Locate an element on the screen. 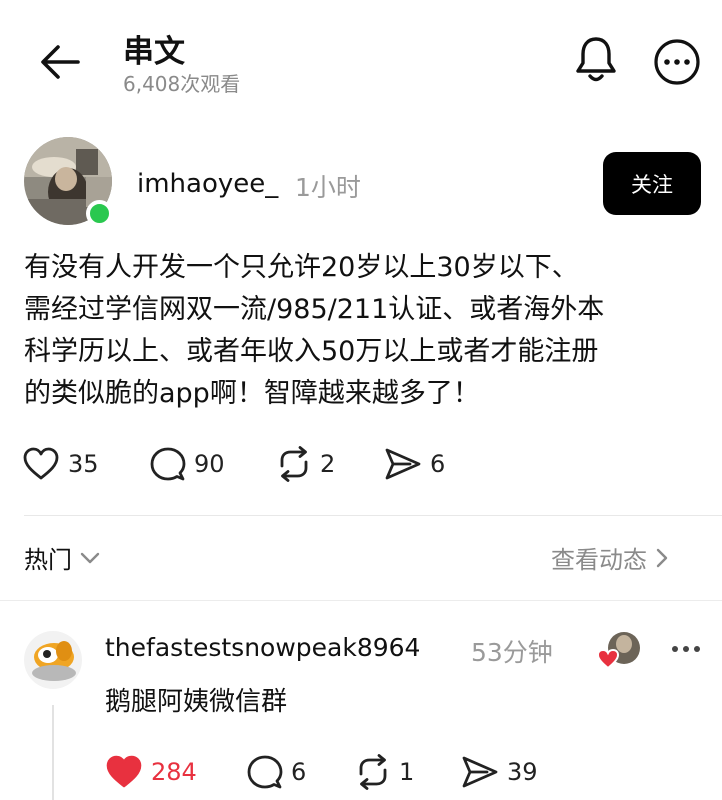 Image resolution: width=722 pixels, height=800 pixels. post-action-bar: 35 90 2 6 is located at coordinates (262, 464).